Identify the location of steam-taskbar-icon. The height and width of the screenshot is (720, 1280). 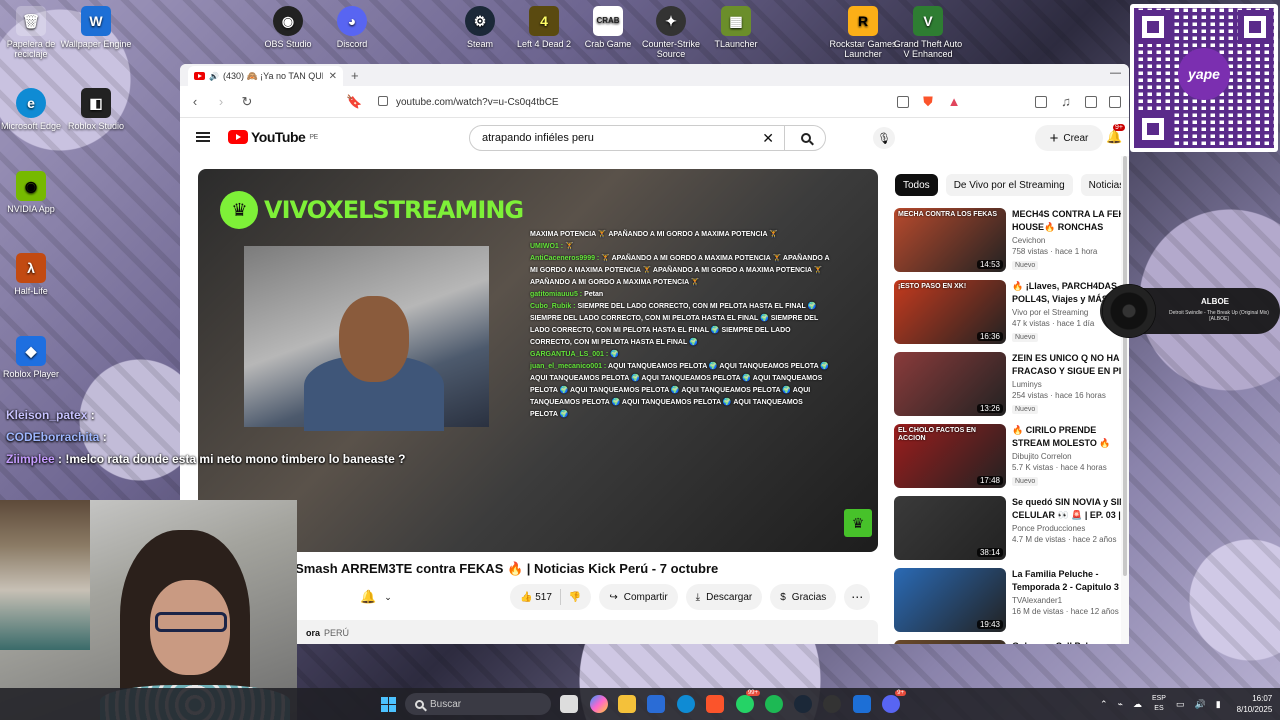
(803, 704).